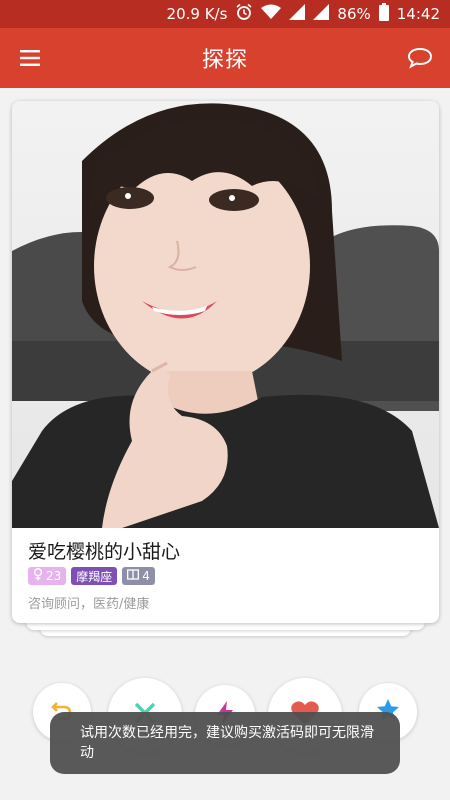  I want to click on toast-message: 试用次数已经用完，建议购买激活码即可无限滑动, so click(225, 743).